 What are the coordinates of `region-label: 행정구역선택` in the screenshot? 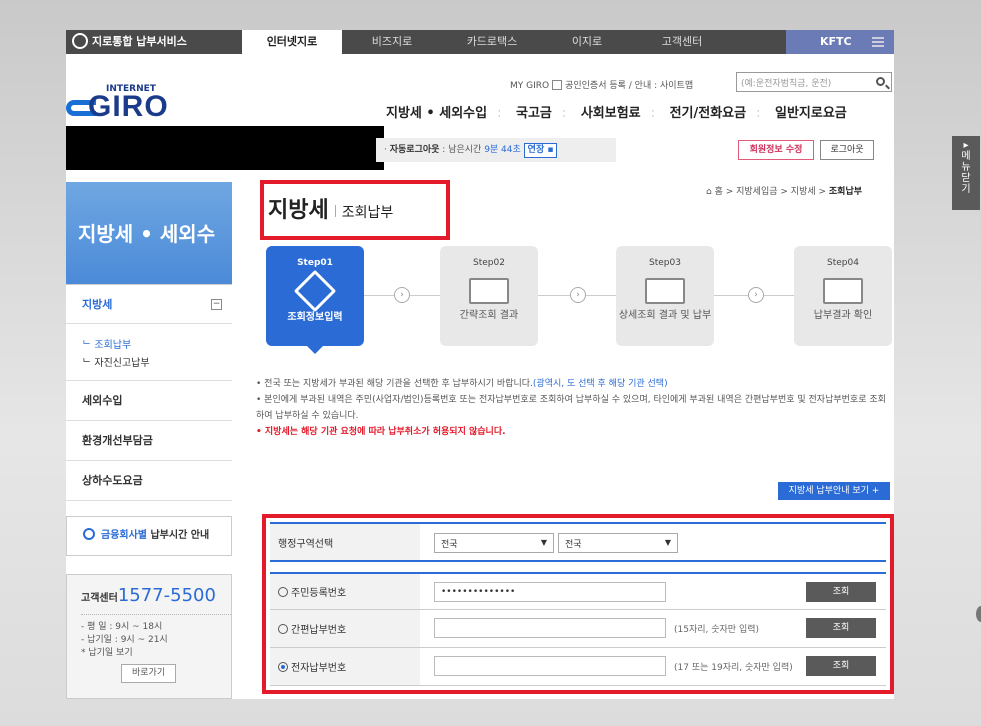 It's located at (345, 542).